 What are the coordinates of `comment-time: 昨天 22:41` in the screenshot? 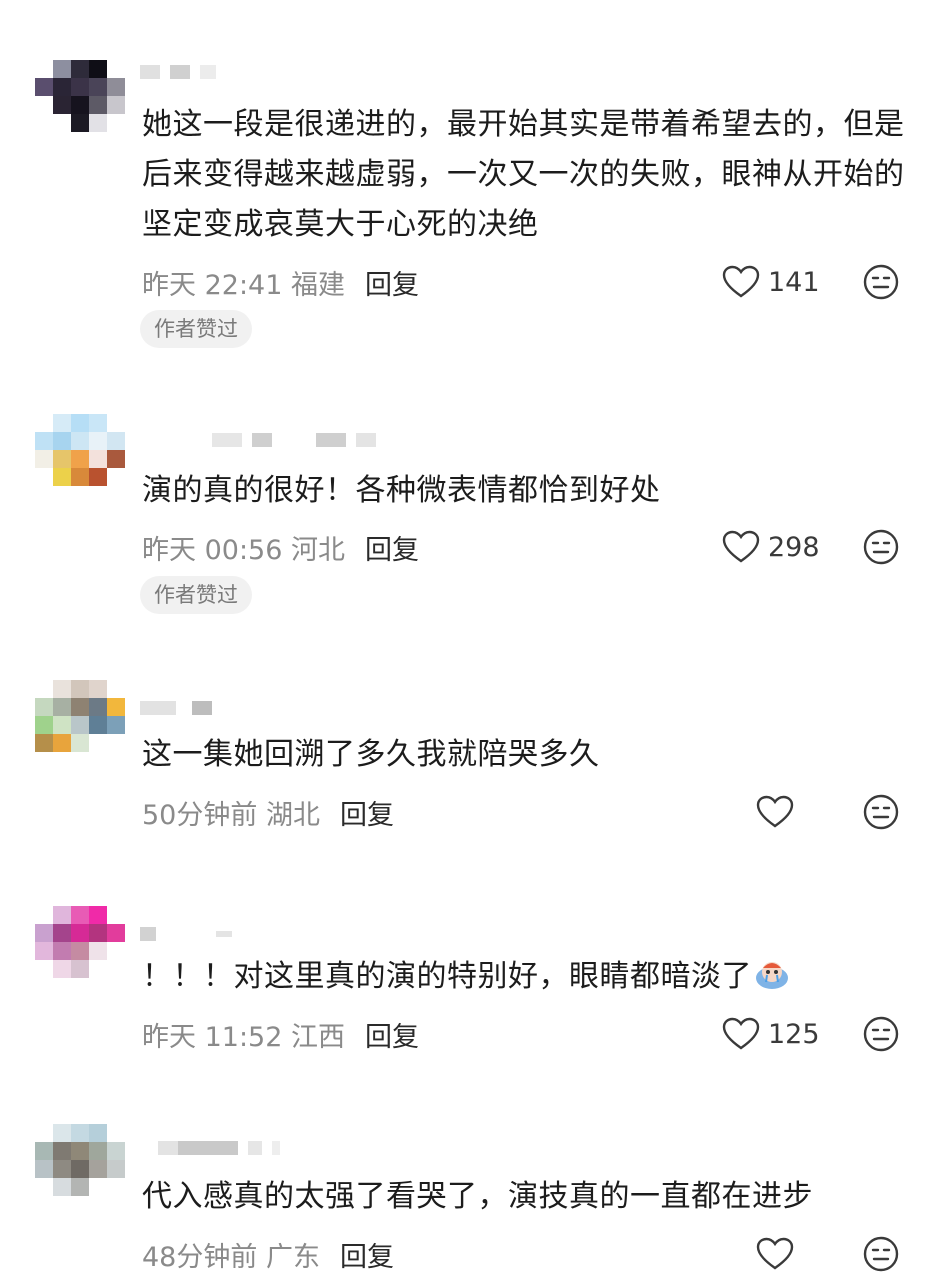 It's located at (212, 285).